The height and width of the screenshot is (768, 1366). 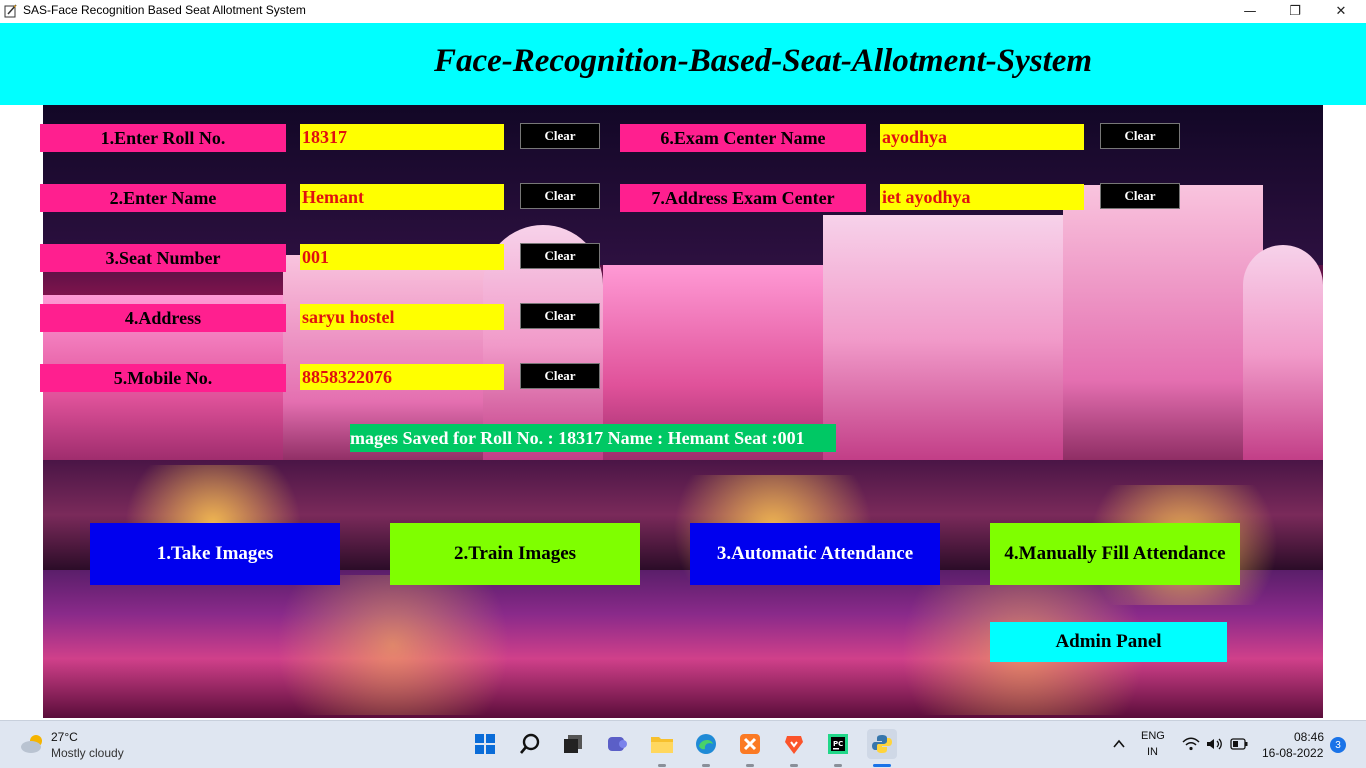 I want to click on exam-center-name-input, so click(x=982, y=137).